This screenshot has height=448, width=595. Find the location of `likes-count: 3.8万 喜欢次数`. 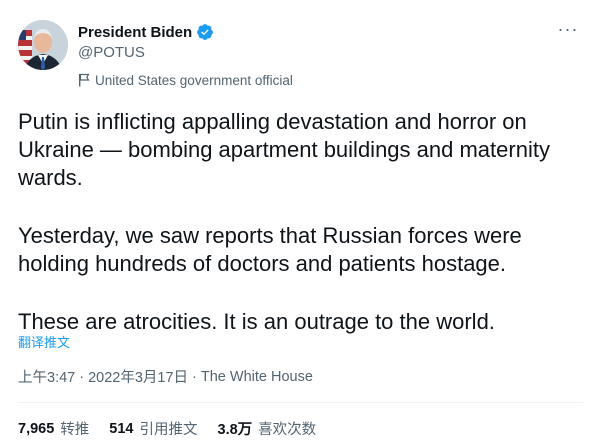

likes-count: 3.8万 喜欢次数 is located at coordinates (267, 428).